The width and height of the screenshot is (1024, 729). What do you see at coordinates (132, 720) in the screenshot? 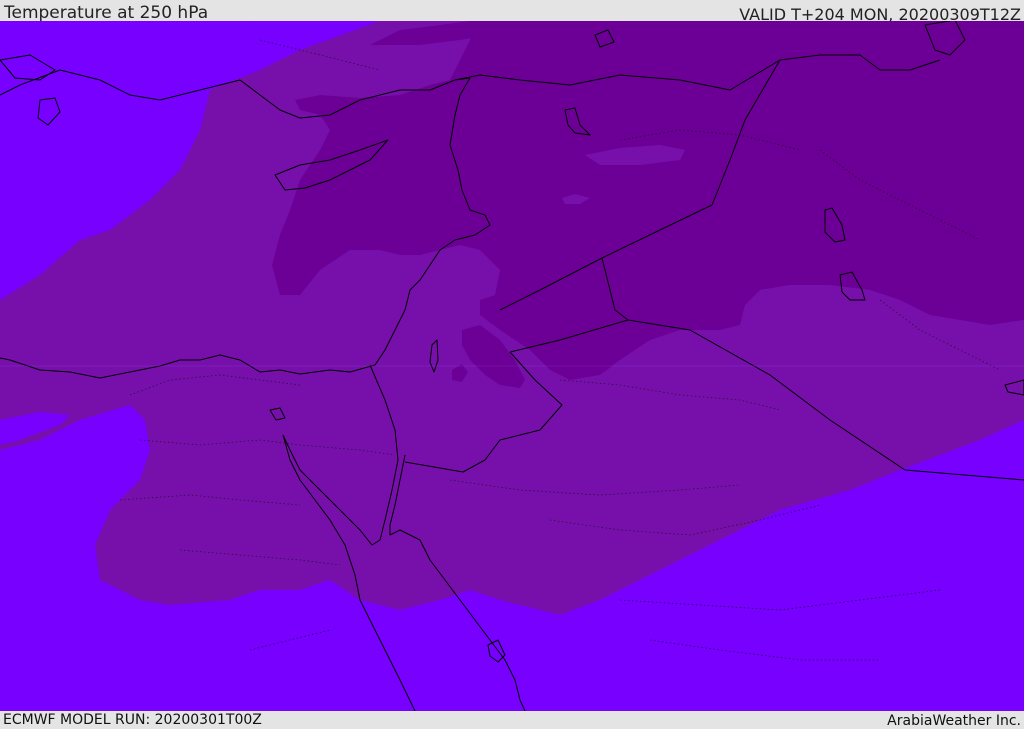
I see `model-run-label: ECMWF MODEL RUN: 20200301T00Z` at bounding box center [132, 720].